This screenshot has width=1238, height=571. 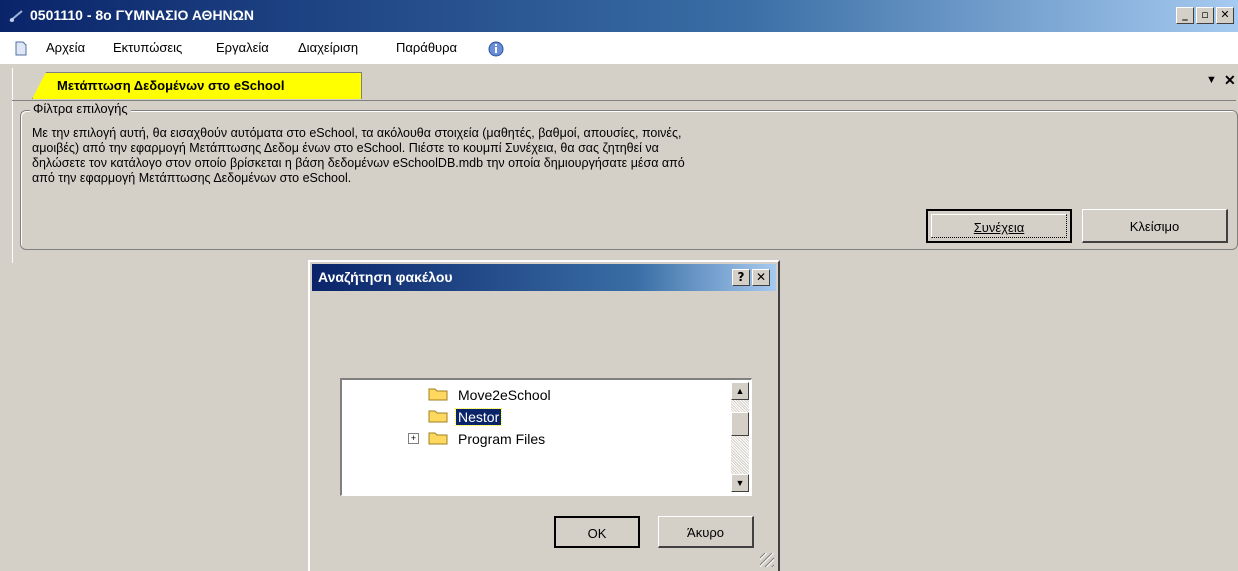 What do you see at coordinates (740, 437) in the screenshot?
I see `tree-scrollbar: ▲ ▼` at bounding box center [740, 437].